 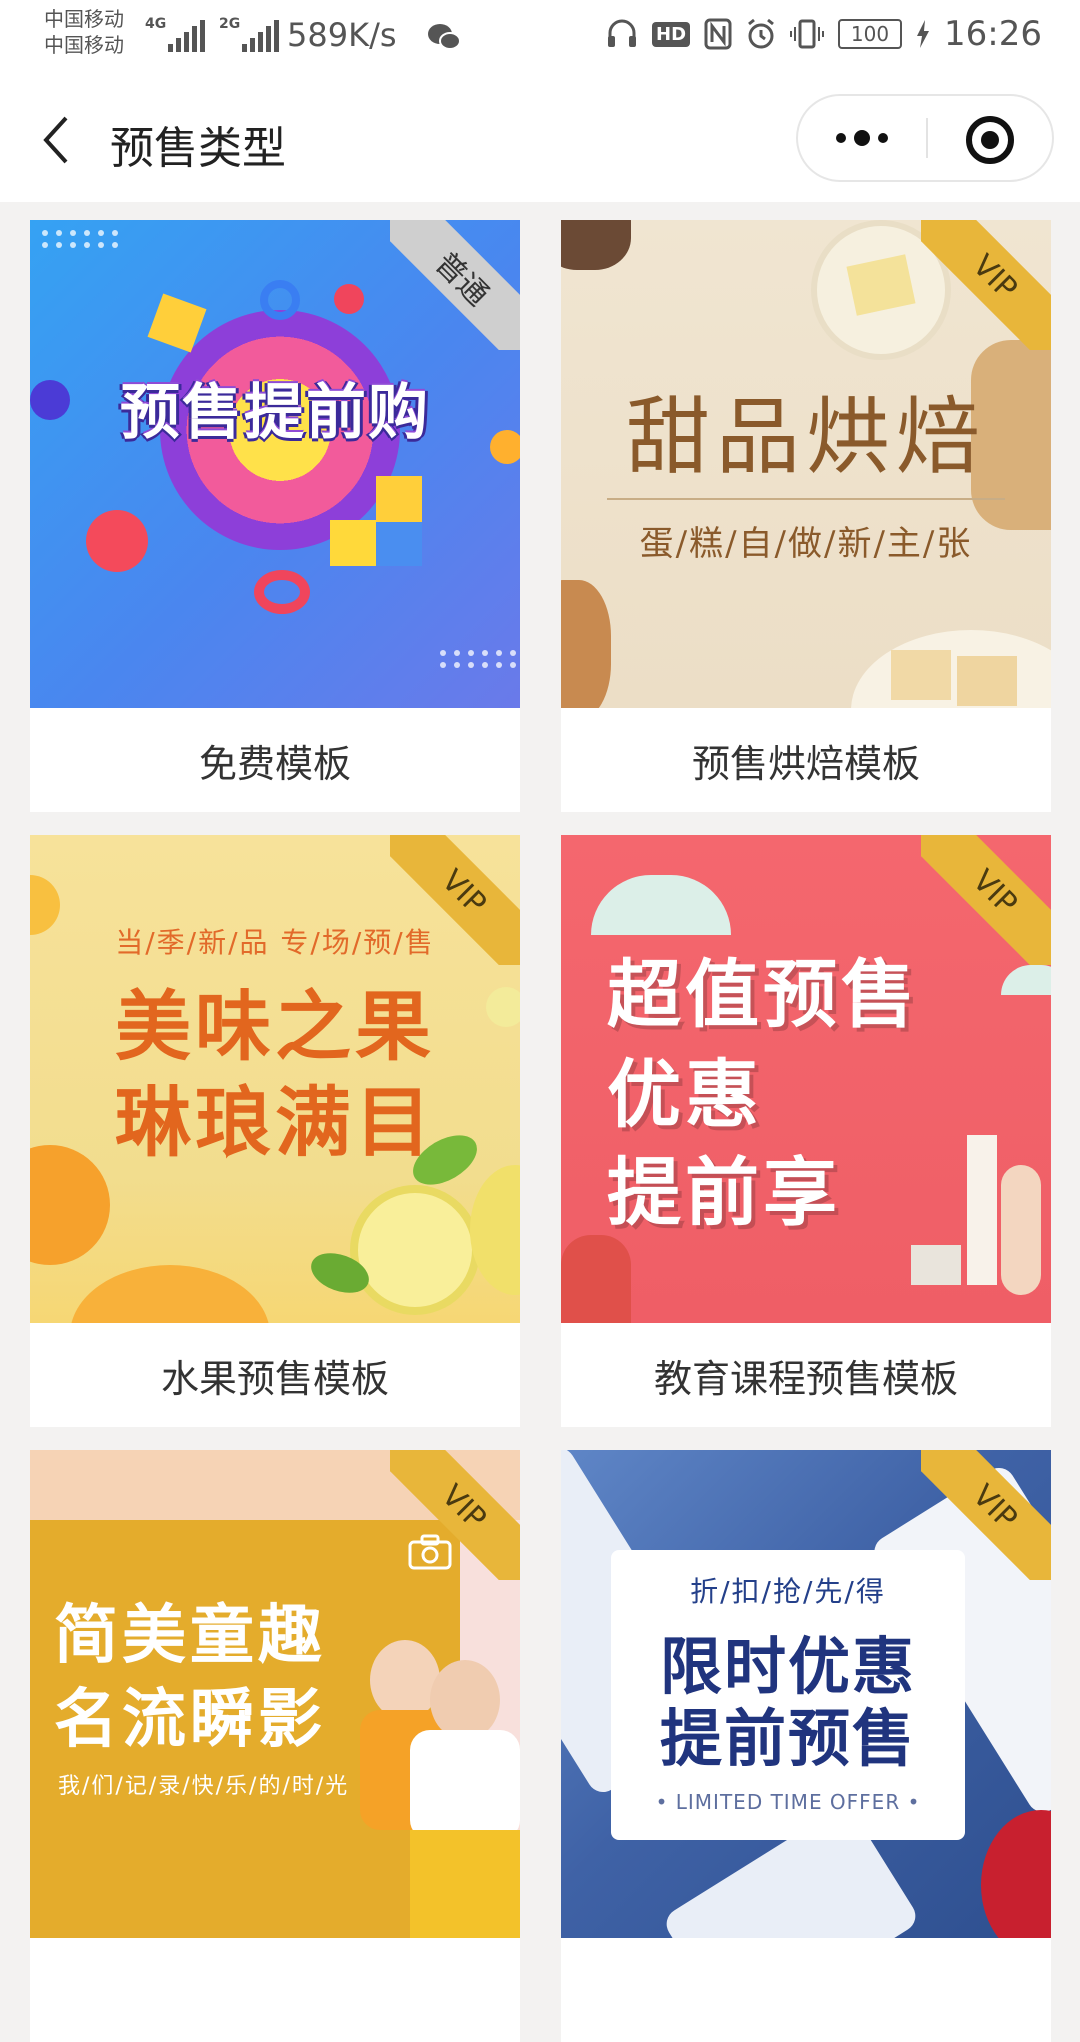 I want to click on thumbnail-headline: 美味之果, so click(x=275, y=1026).